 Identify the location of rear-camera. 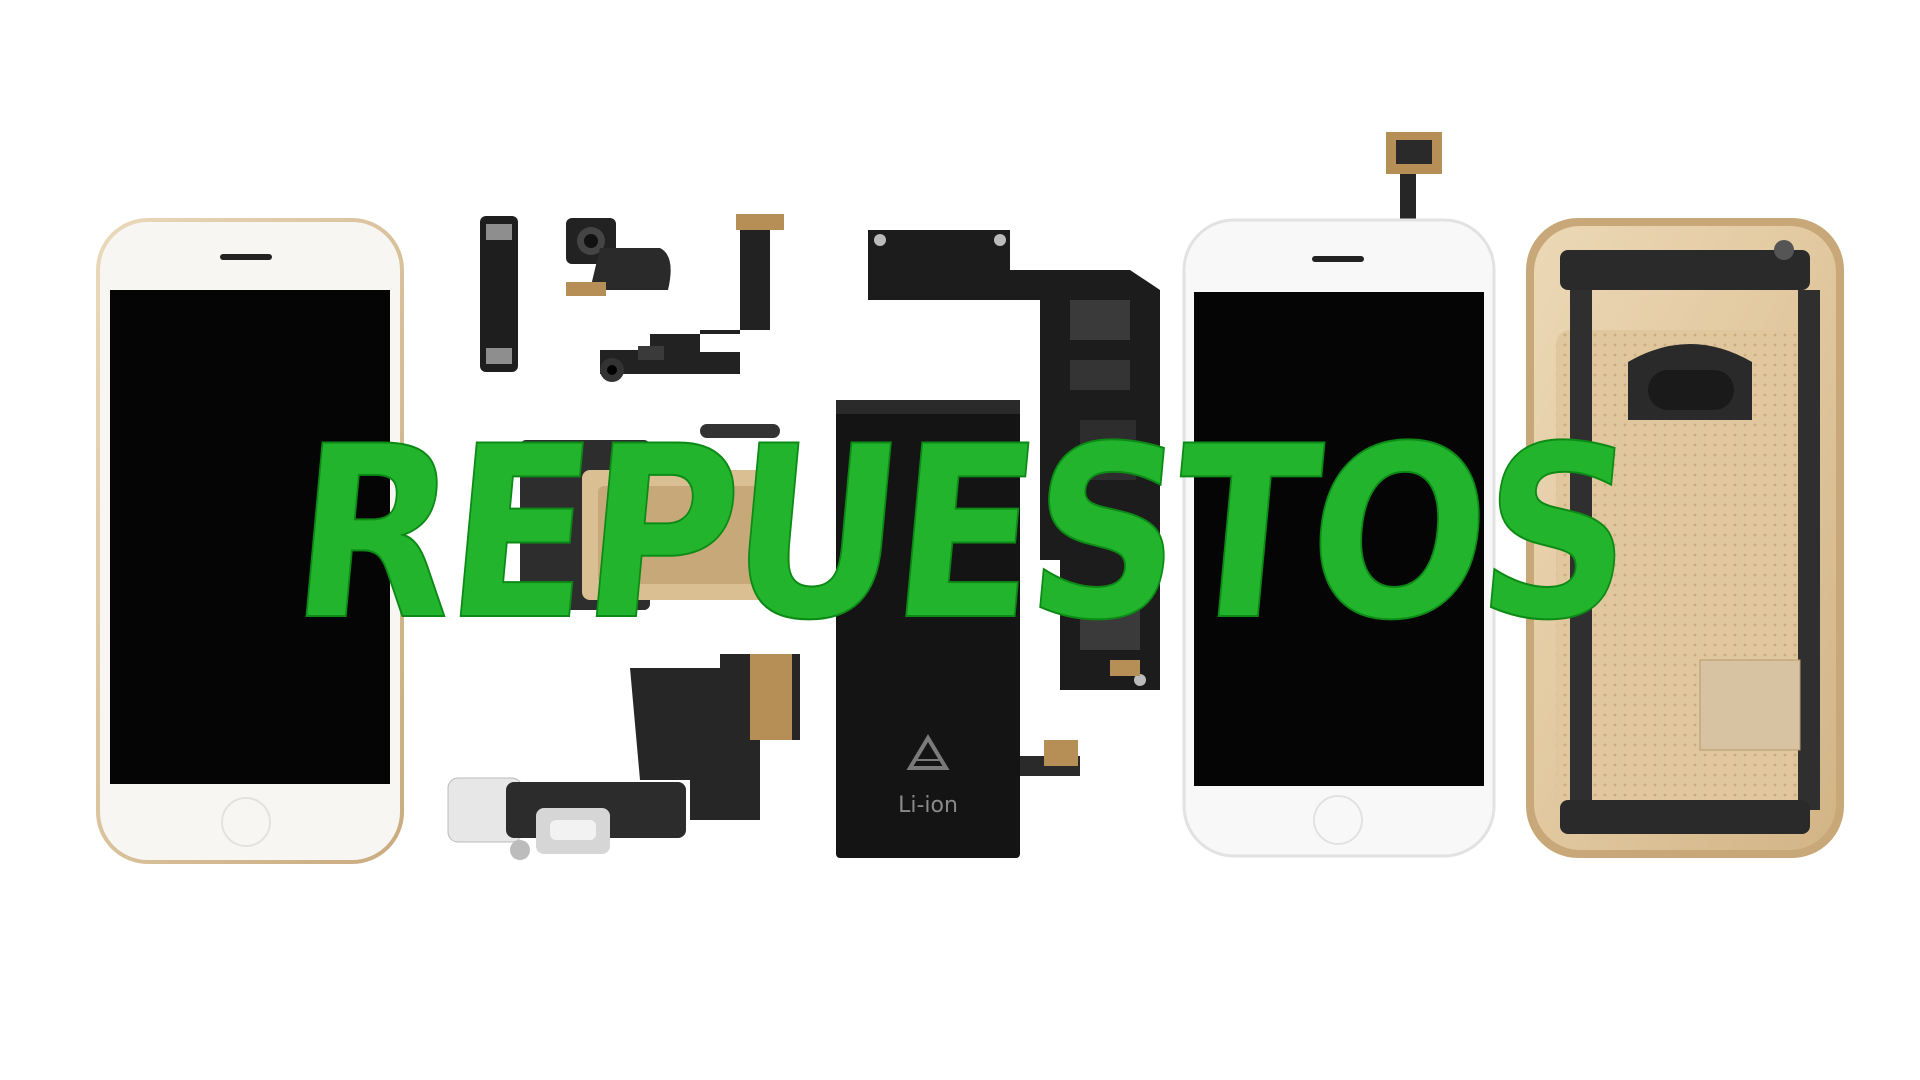
(618, 257).